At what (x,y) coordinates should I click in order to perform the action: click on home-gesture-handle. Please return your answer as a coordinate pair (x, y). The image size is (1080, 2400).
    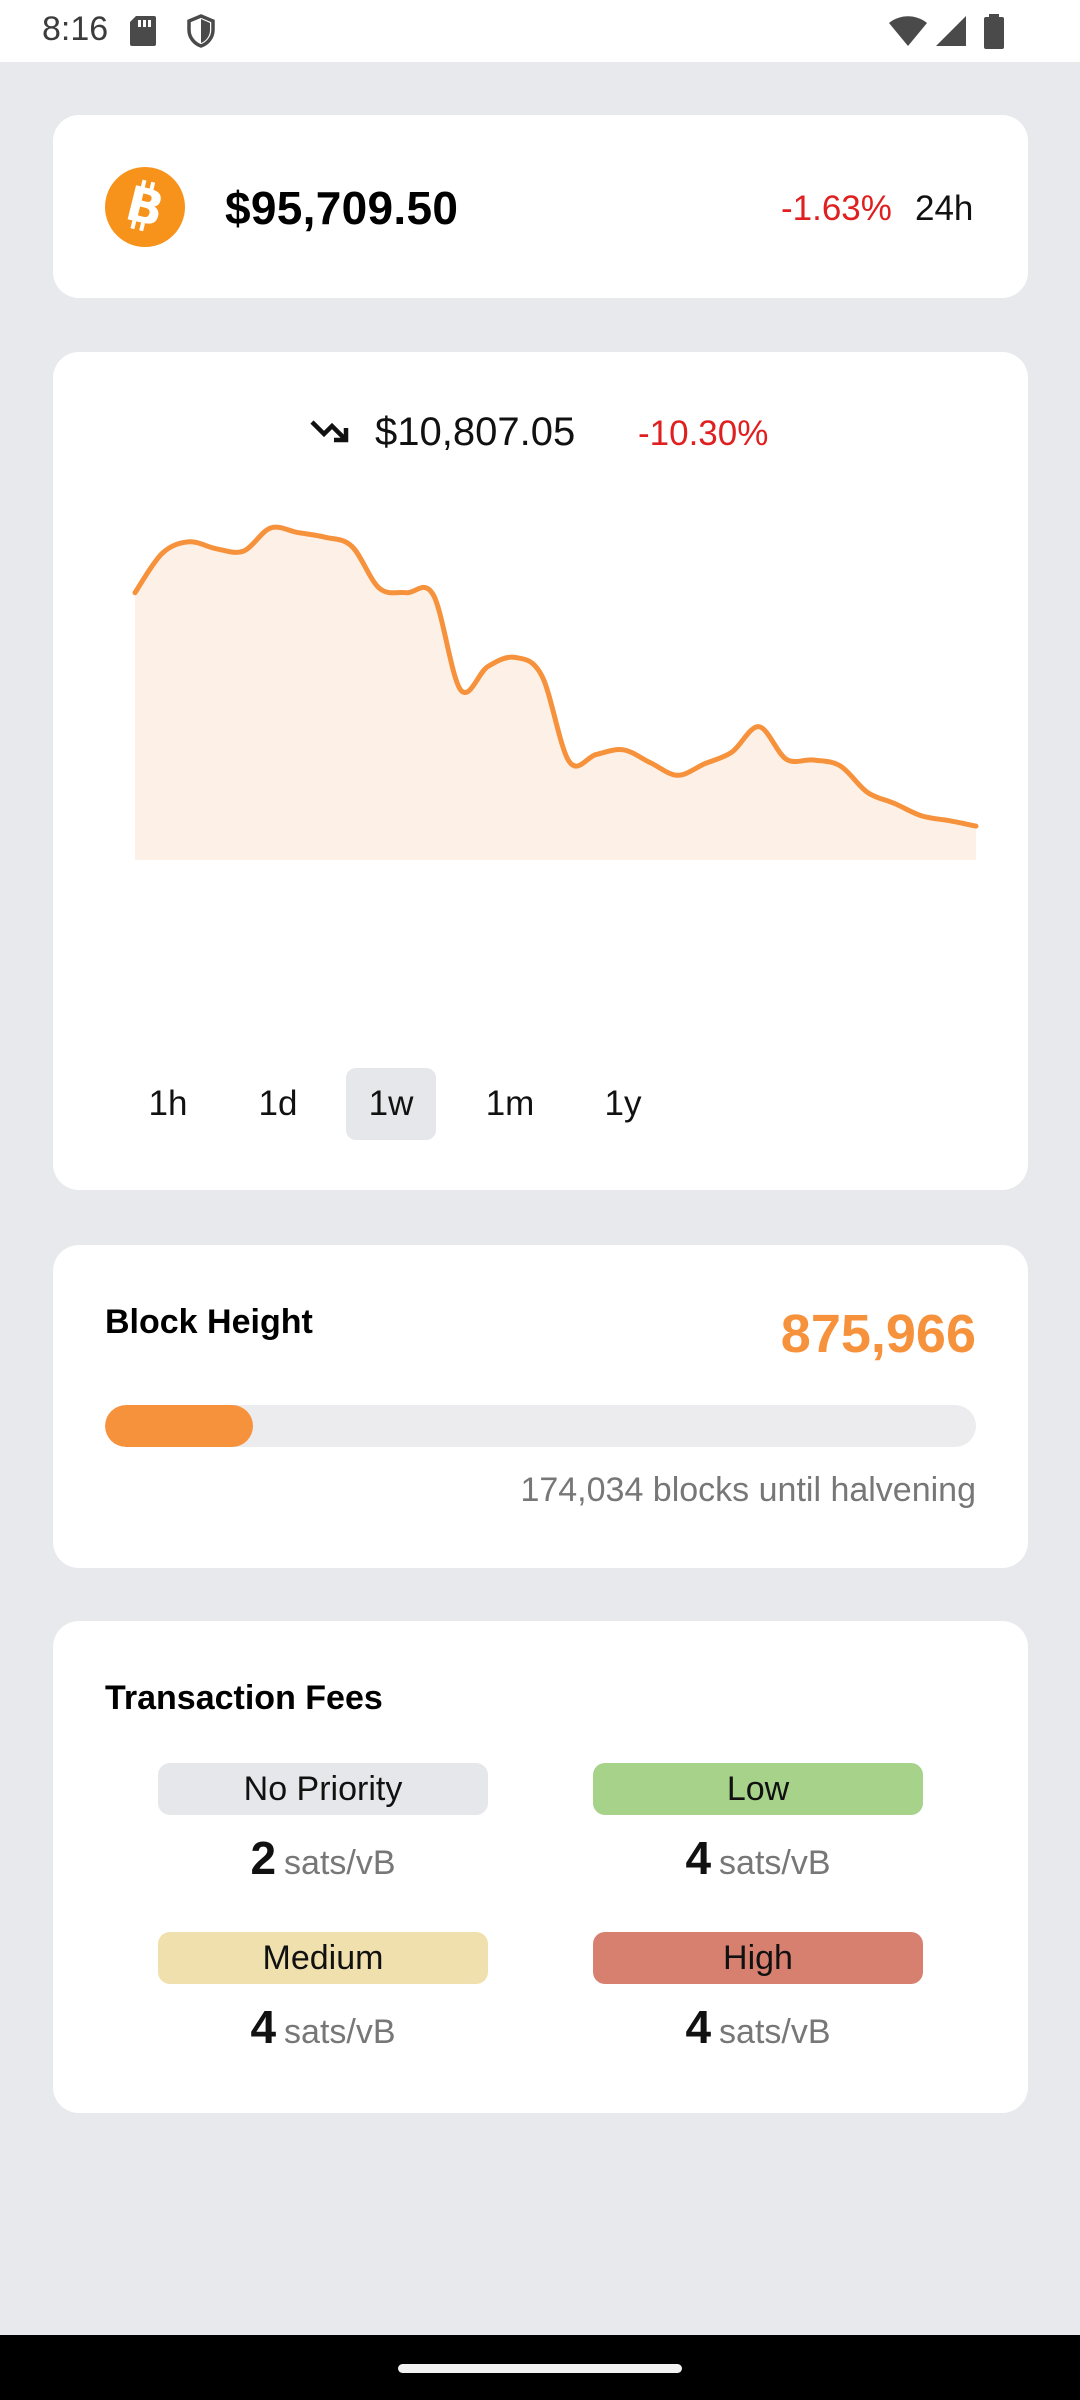
    Looking at the image, I should click on (540, 2368).